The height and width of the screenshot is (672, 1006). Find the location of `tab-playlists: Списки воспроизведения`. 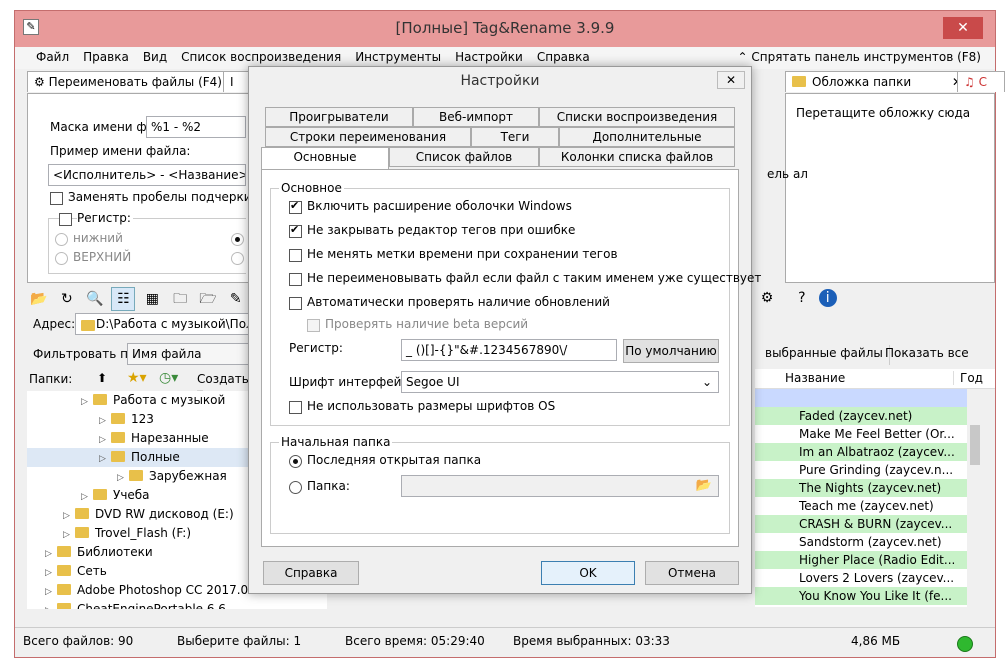

tab-playlists: Списки воспроизведения is located at coordinates (637, 117).